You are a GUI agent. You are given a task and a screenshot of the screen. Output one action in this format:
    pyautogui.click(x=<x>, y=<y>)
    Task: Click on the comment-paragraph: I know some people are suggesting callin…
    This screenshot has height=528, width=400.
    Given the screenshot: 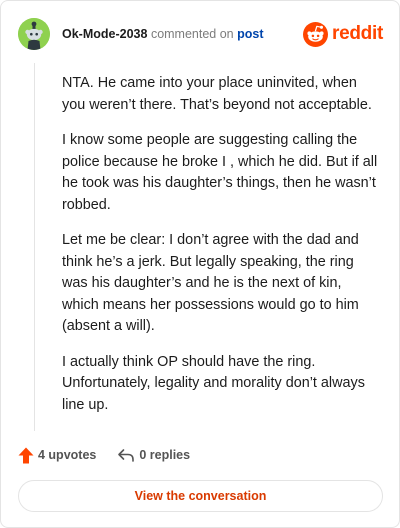 What is the action you would take?
    pyautogui.click(x=220, y=172)
    